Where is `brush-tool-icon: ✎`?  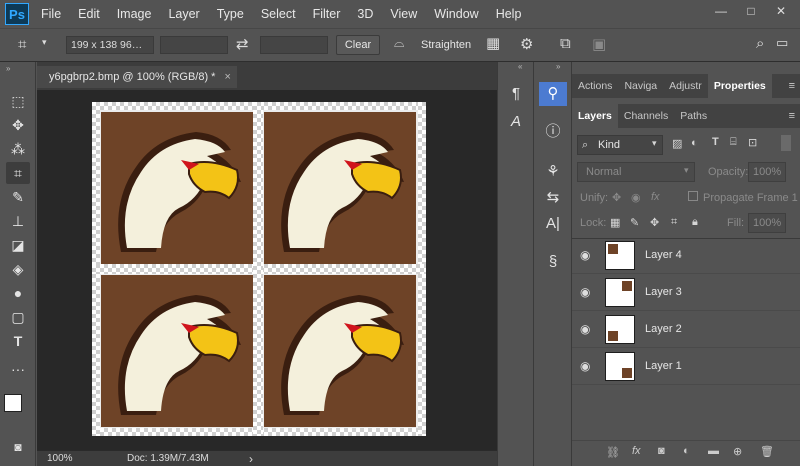
brush-tool-icon: ✎ is located at coordinates (18, 197).